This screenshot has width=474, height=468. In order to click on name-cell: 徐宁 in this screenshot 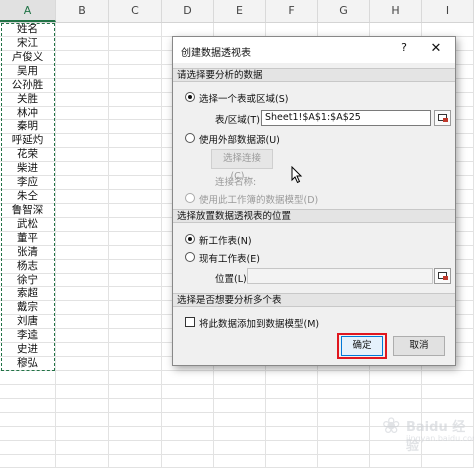, I will do `click(28, 280)`.